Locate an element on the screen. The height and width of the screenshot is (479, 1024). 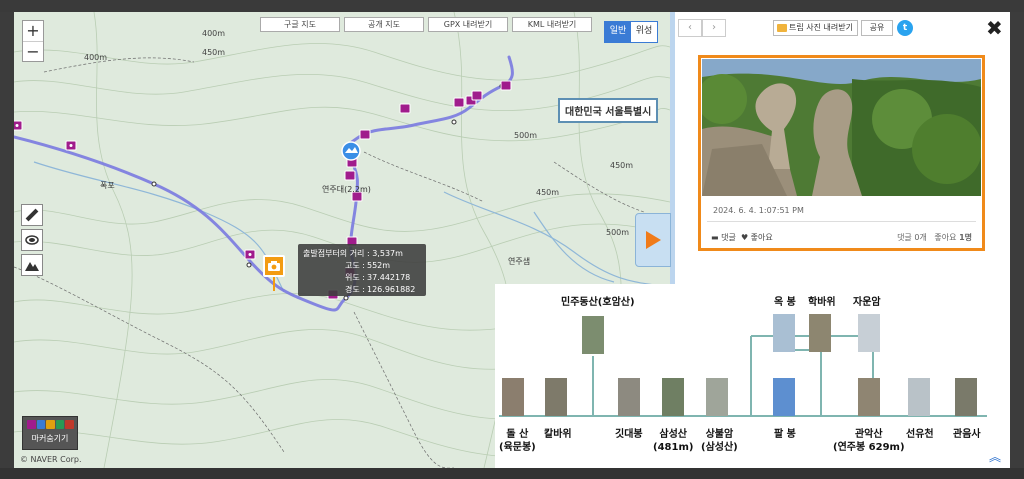
map-tools is located at coordinates (32, 241).